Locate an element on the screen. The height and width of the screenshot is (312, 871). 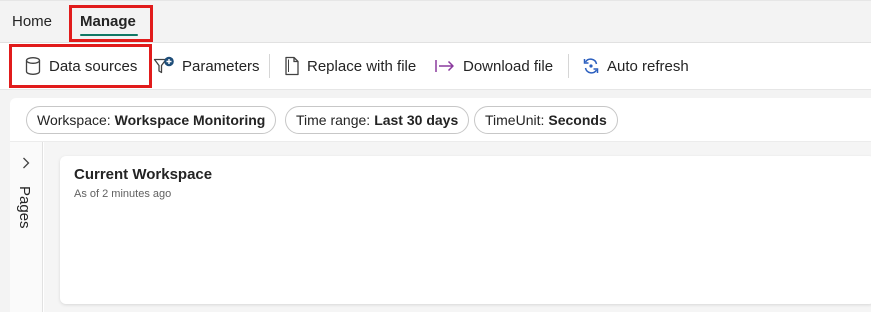
card-title: Current Workspace is located at coordinates (143, 174).